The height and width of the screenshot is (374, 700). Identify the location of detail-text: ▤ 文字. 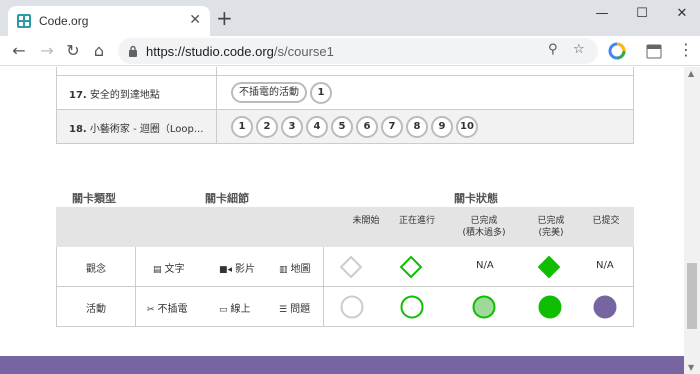
(169, 269).